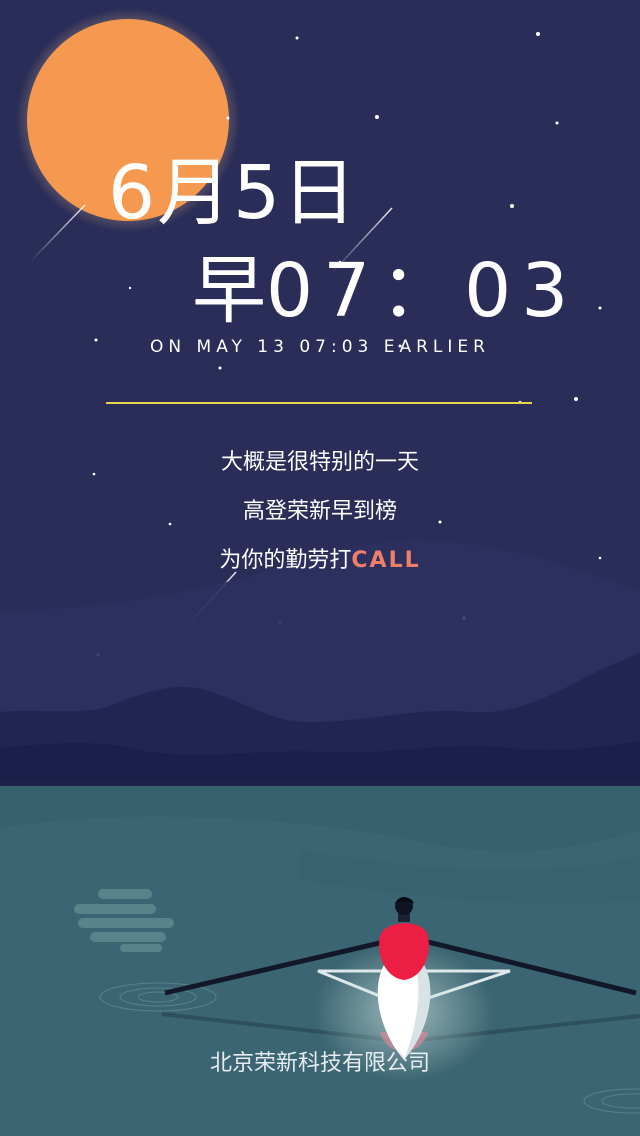 The image size is (640, 1136). I want to click on message-line-2: 高登荣新早到榜, so click(319, 511).